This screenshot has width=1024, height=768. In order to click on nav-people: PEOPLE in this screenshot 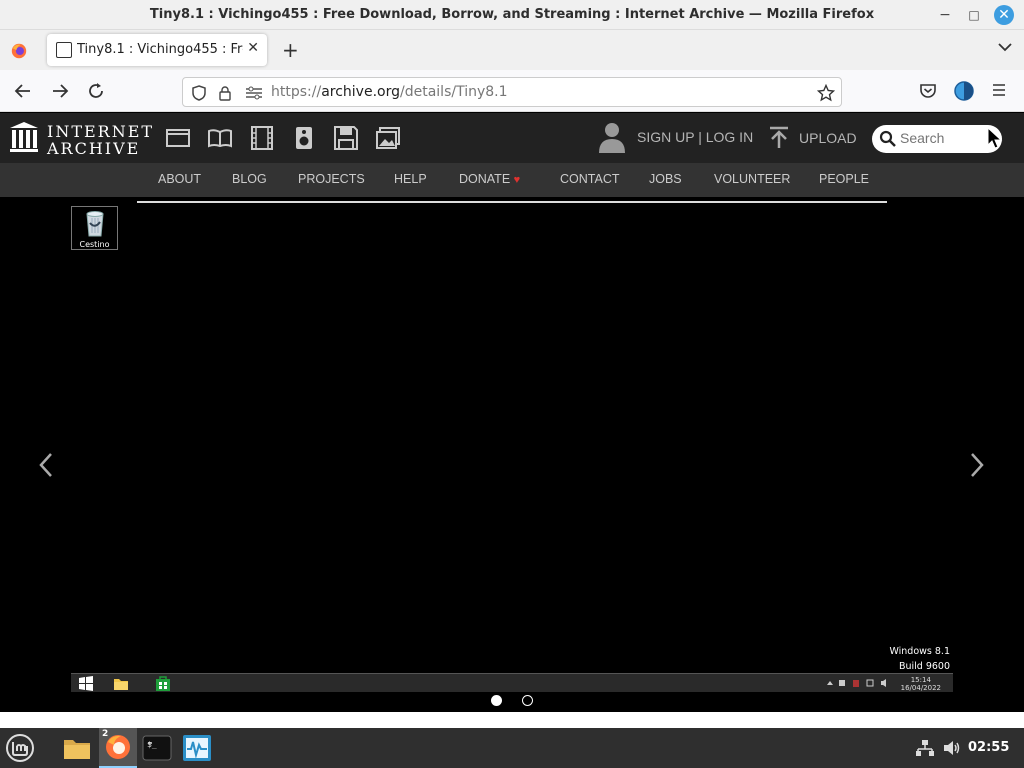, I will do `click(844, 179)`.